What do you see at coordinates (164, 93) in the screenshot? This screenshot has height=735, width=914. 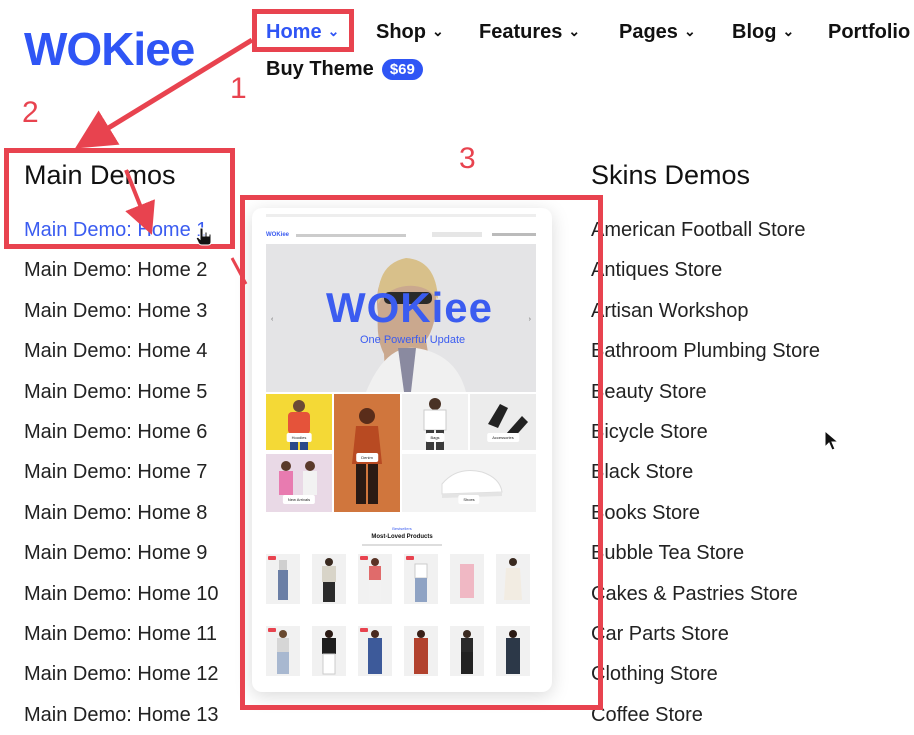 I see `arrow-home-to-main-demos` at bounding box center [164, 93].